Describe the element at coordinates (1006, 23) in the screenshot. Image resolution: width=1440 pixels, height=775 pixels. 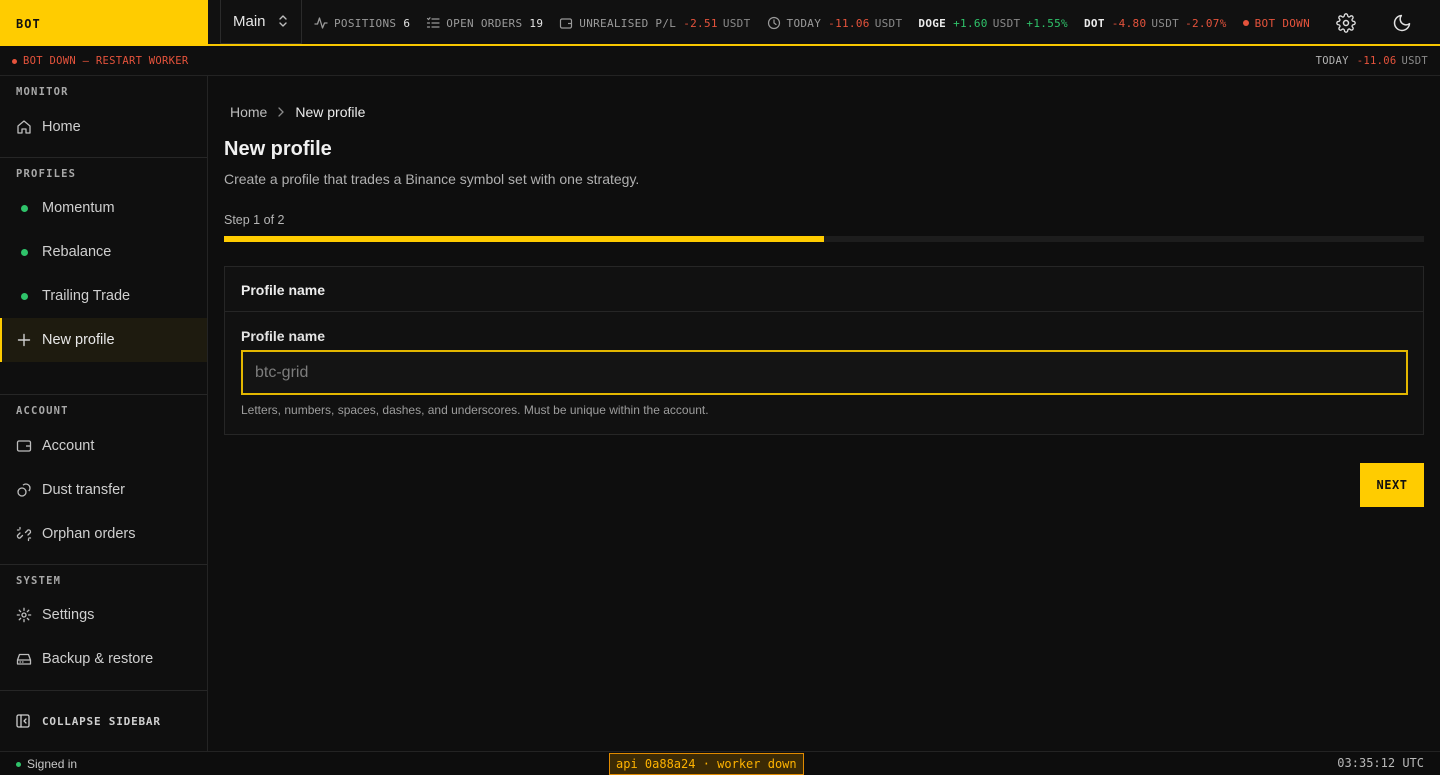
I see `doge-unit: USDT` at that location.